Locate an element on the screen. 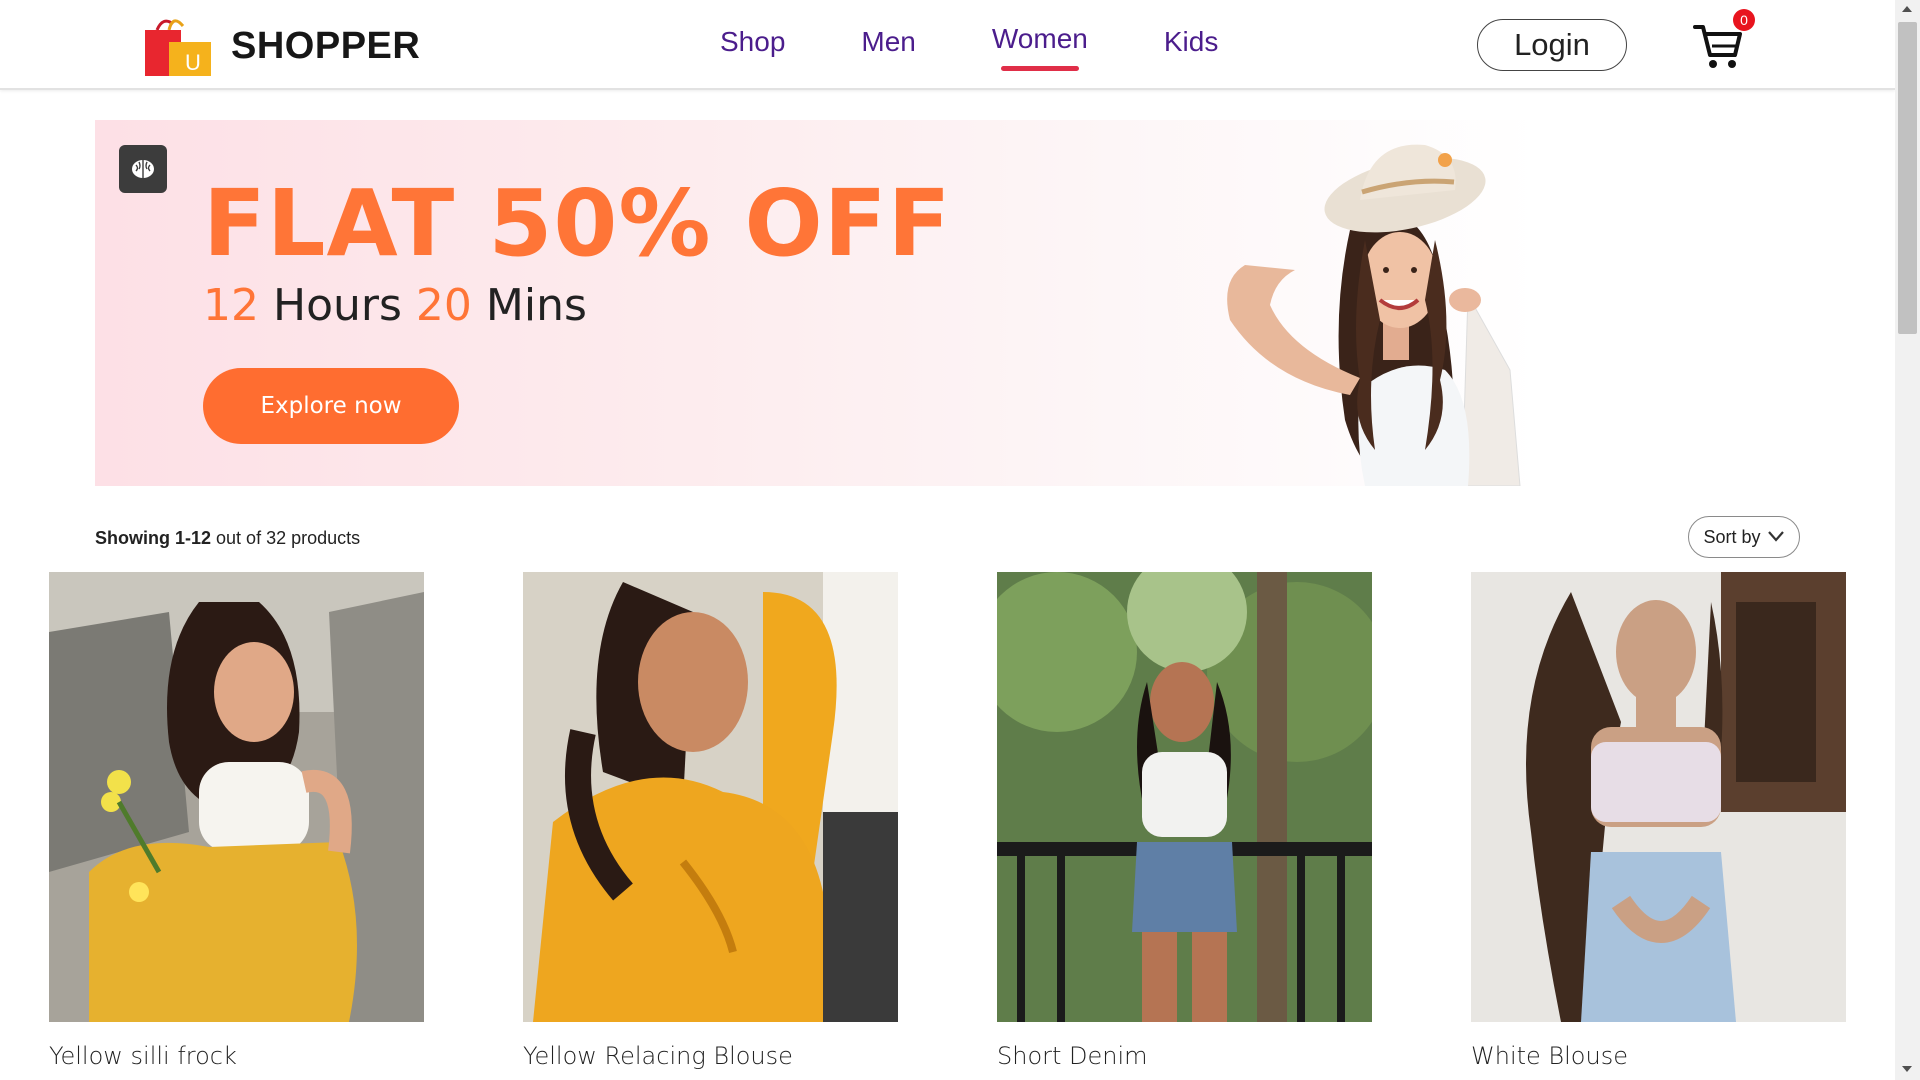  showing-range: Showing 1-12 is located at coordinates (153, 538).